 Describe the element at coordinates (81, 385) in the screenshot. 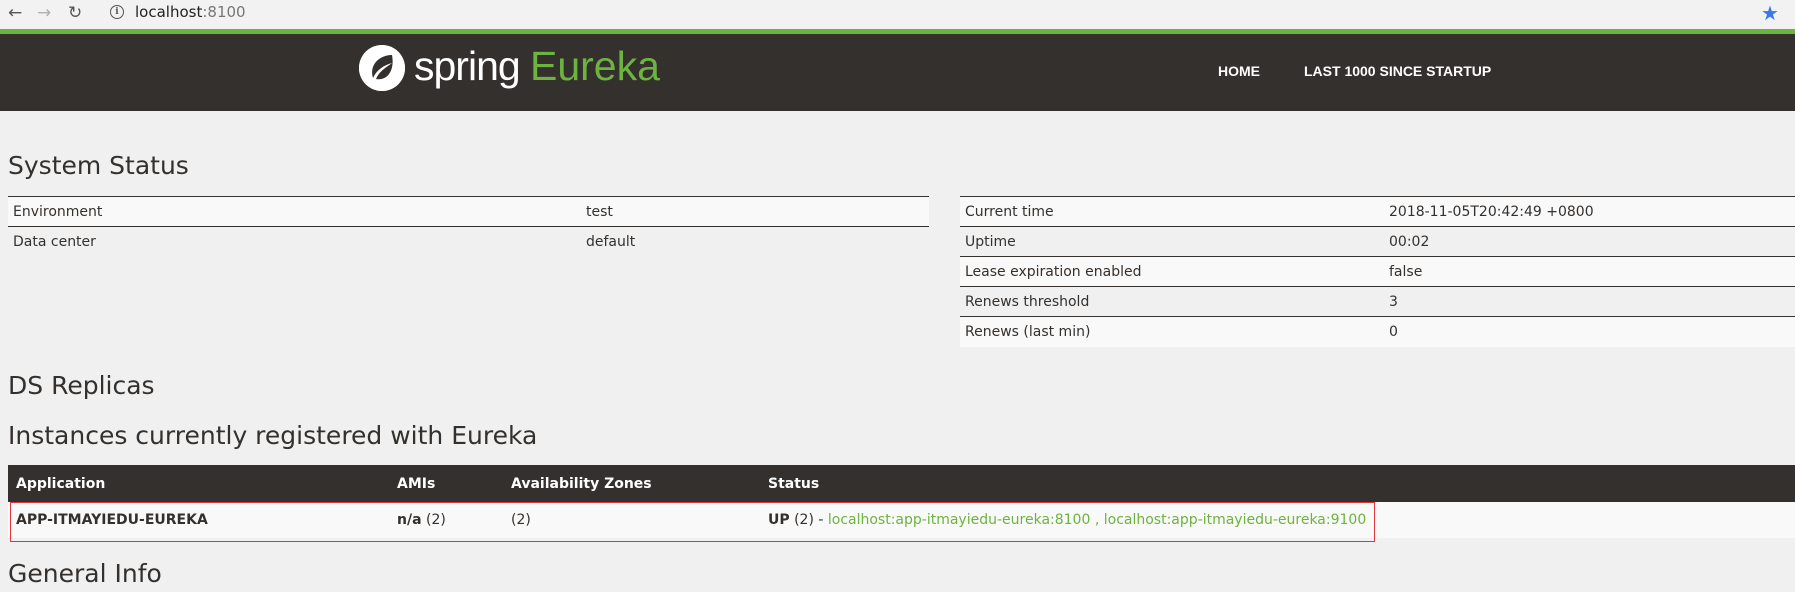

I see `ds-replicas-heading: DS Replicas` at that location.